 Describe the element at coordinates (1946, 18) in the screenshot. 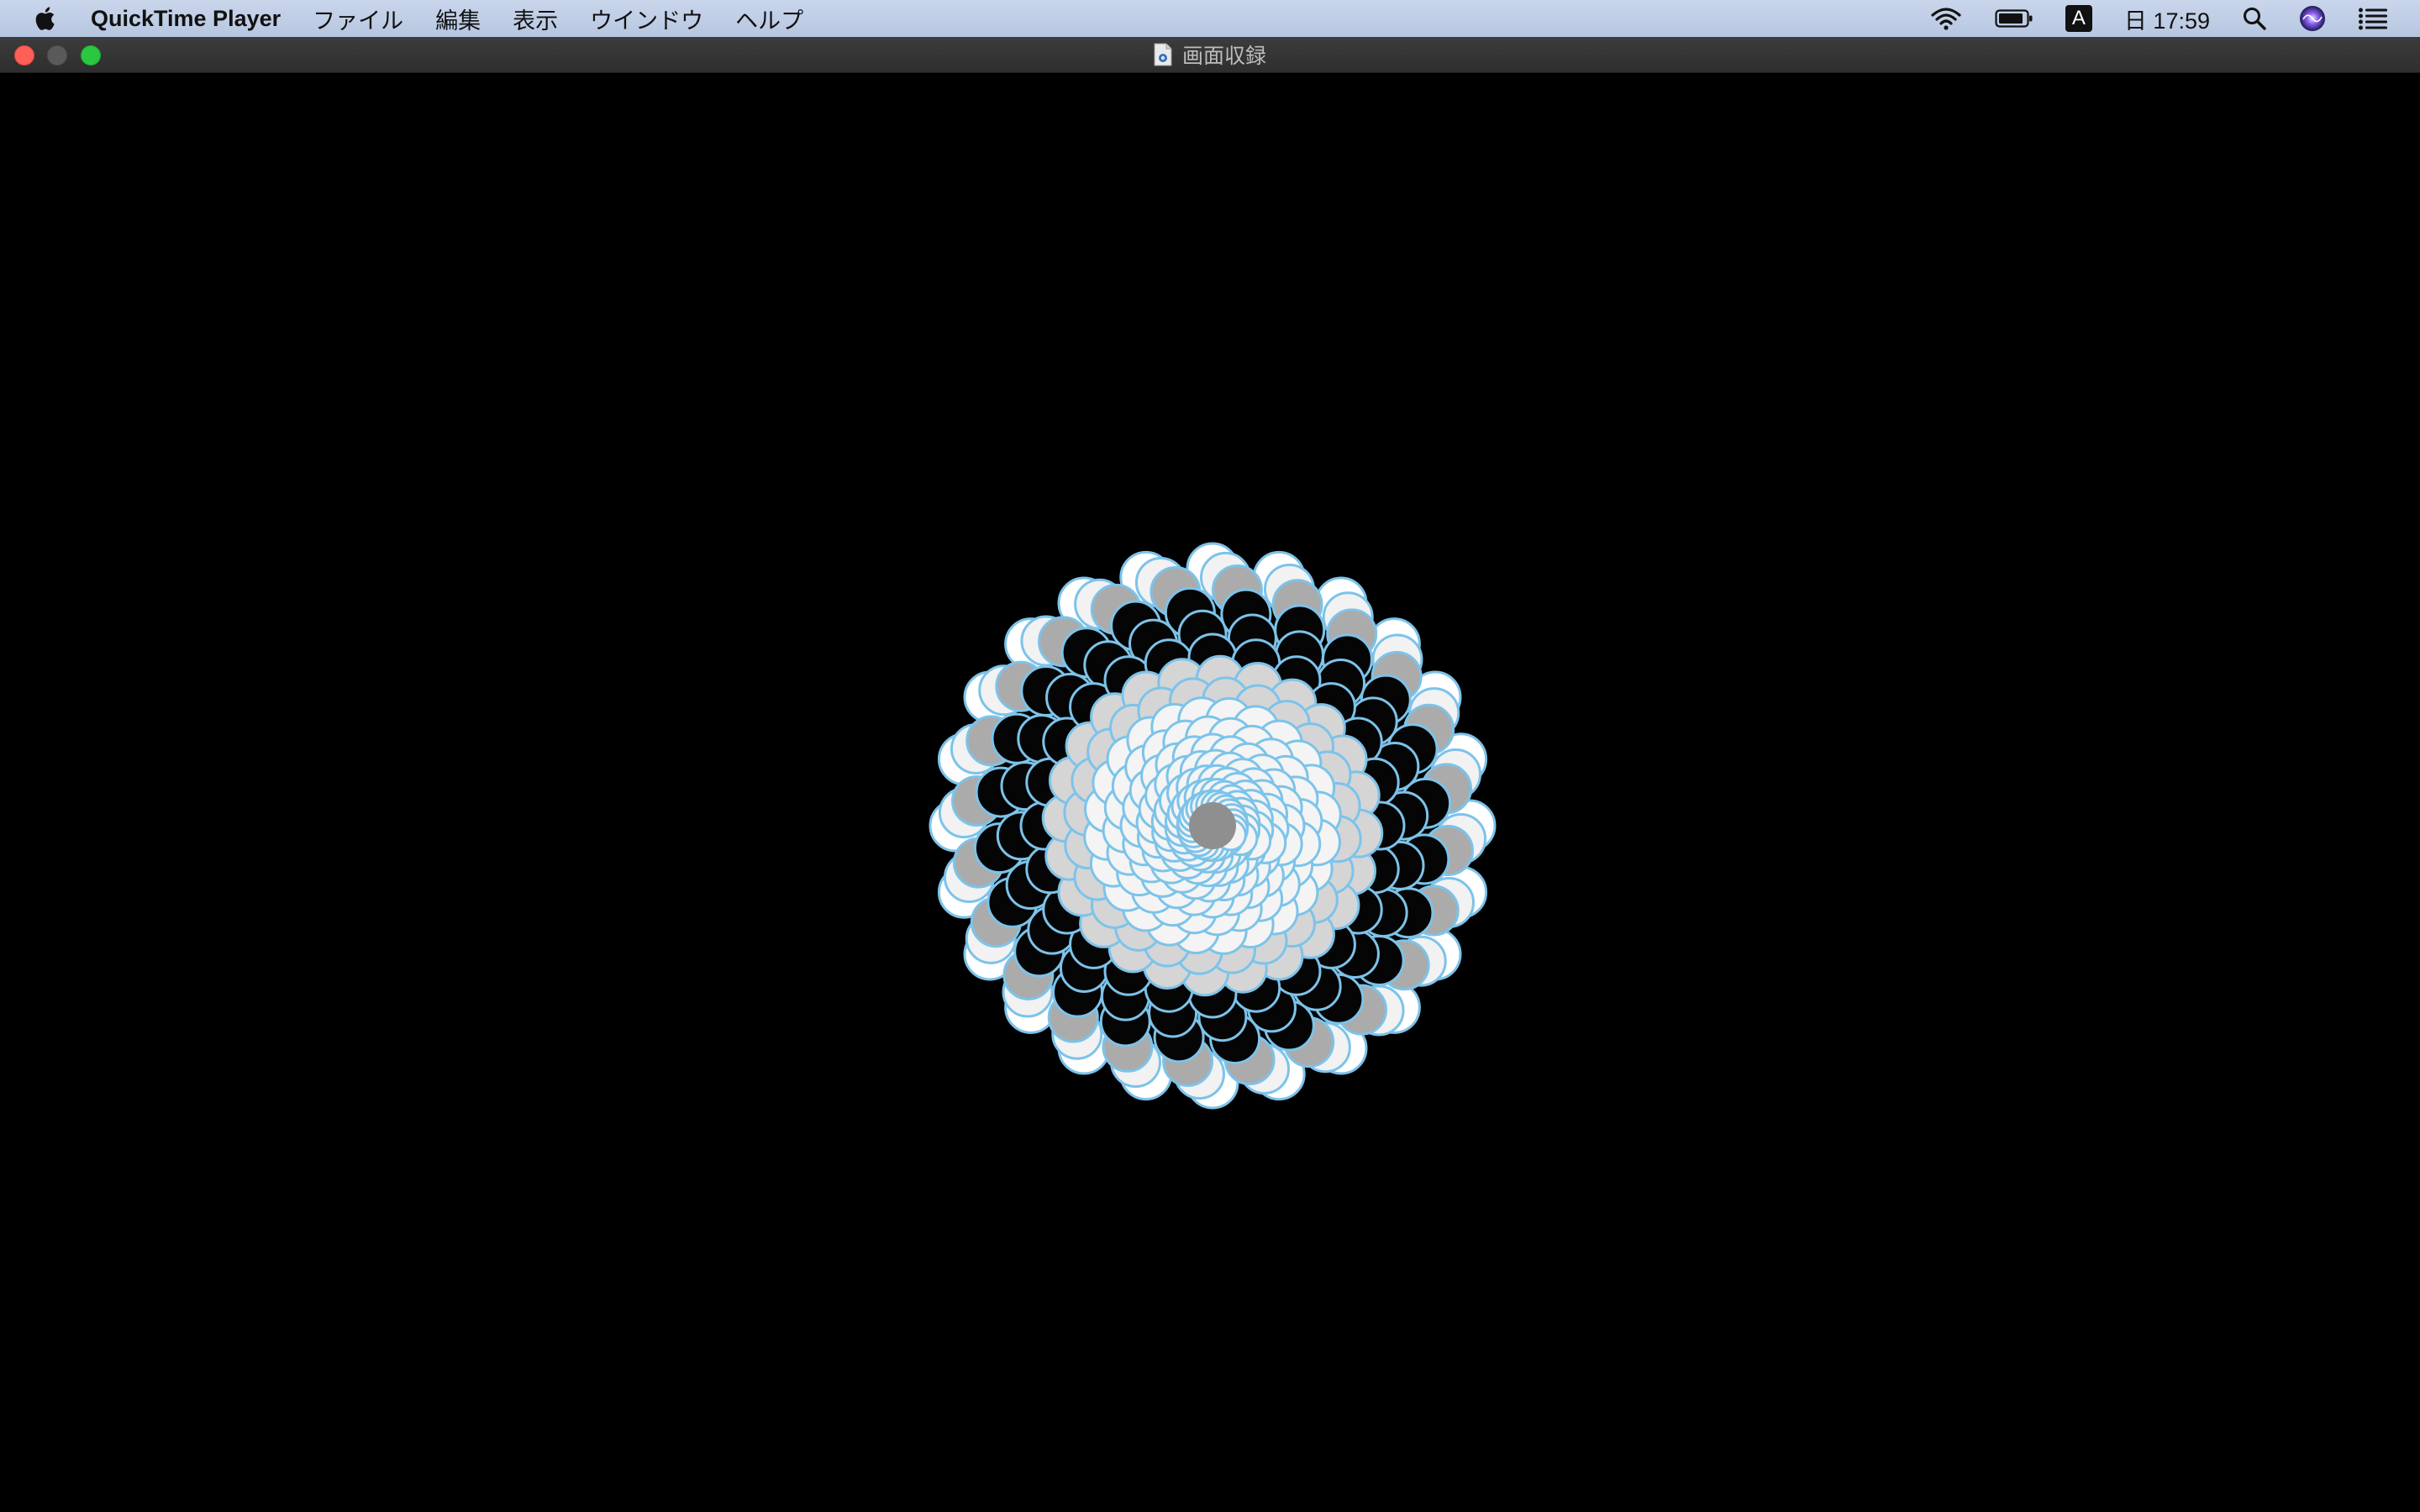

I see `wifi-icon` at that location.